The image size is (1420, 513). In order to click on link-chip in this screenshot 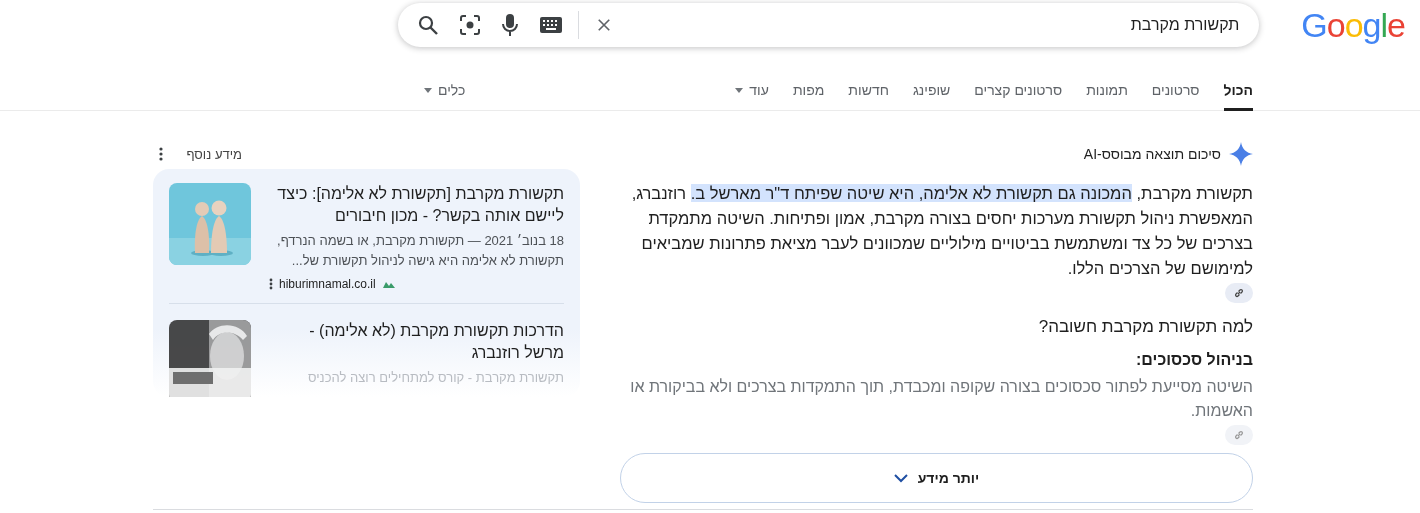, I will do `click(1239, 293)`.